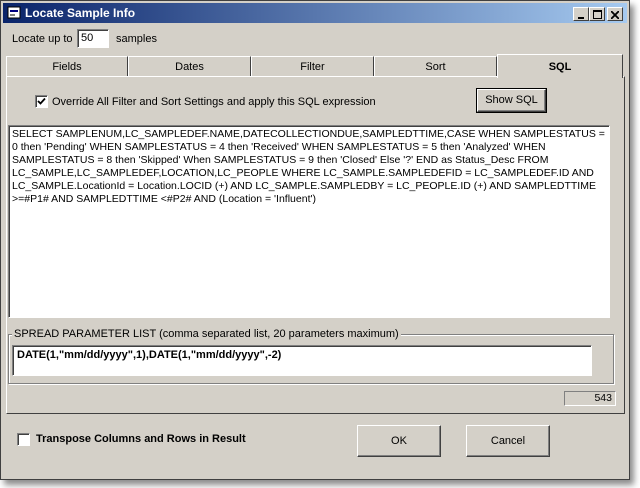  What do you see at coordinates (23, 439) in the screenshot?
I see `transpose-checkbox` at bounding box center [23, 439].